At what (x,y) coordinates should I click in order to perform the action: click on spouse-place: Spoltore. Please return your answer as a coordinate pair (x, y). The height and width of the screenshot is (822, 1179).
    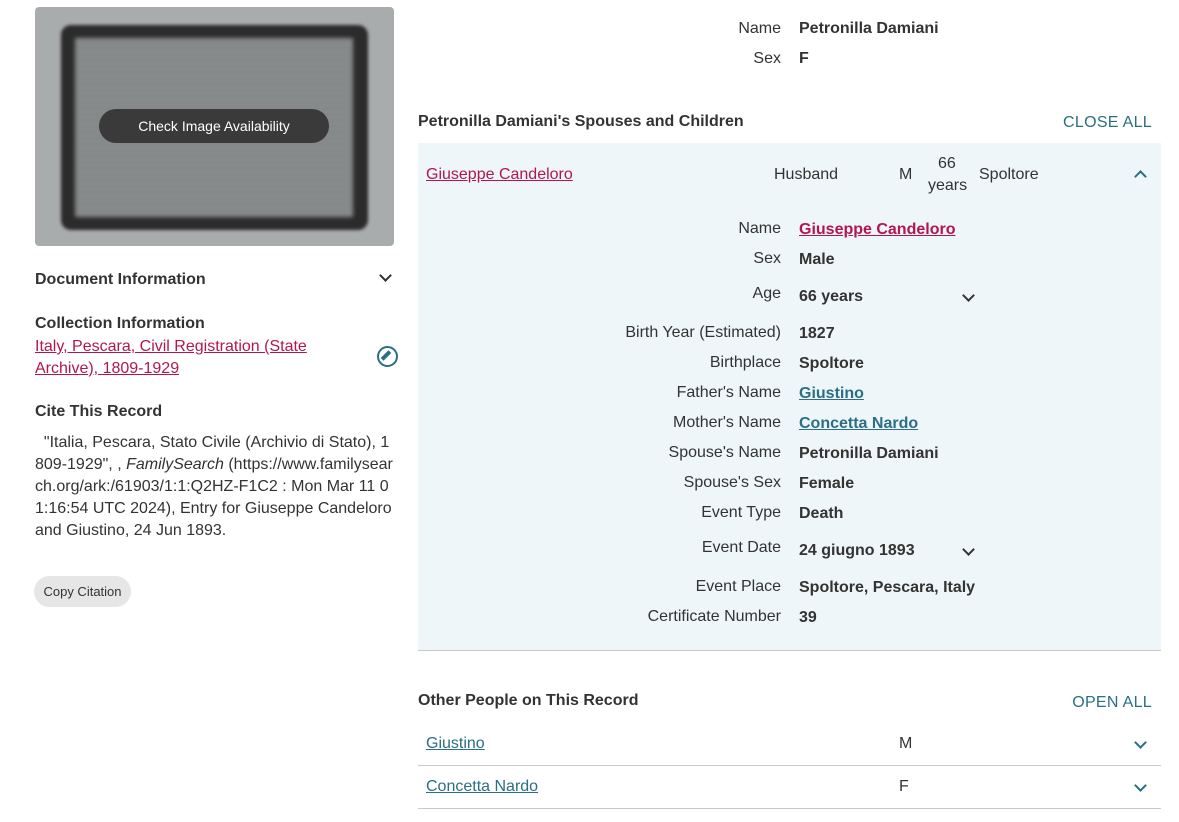
    Looking at the image, I should click on (1009, 174).